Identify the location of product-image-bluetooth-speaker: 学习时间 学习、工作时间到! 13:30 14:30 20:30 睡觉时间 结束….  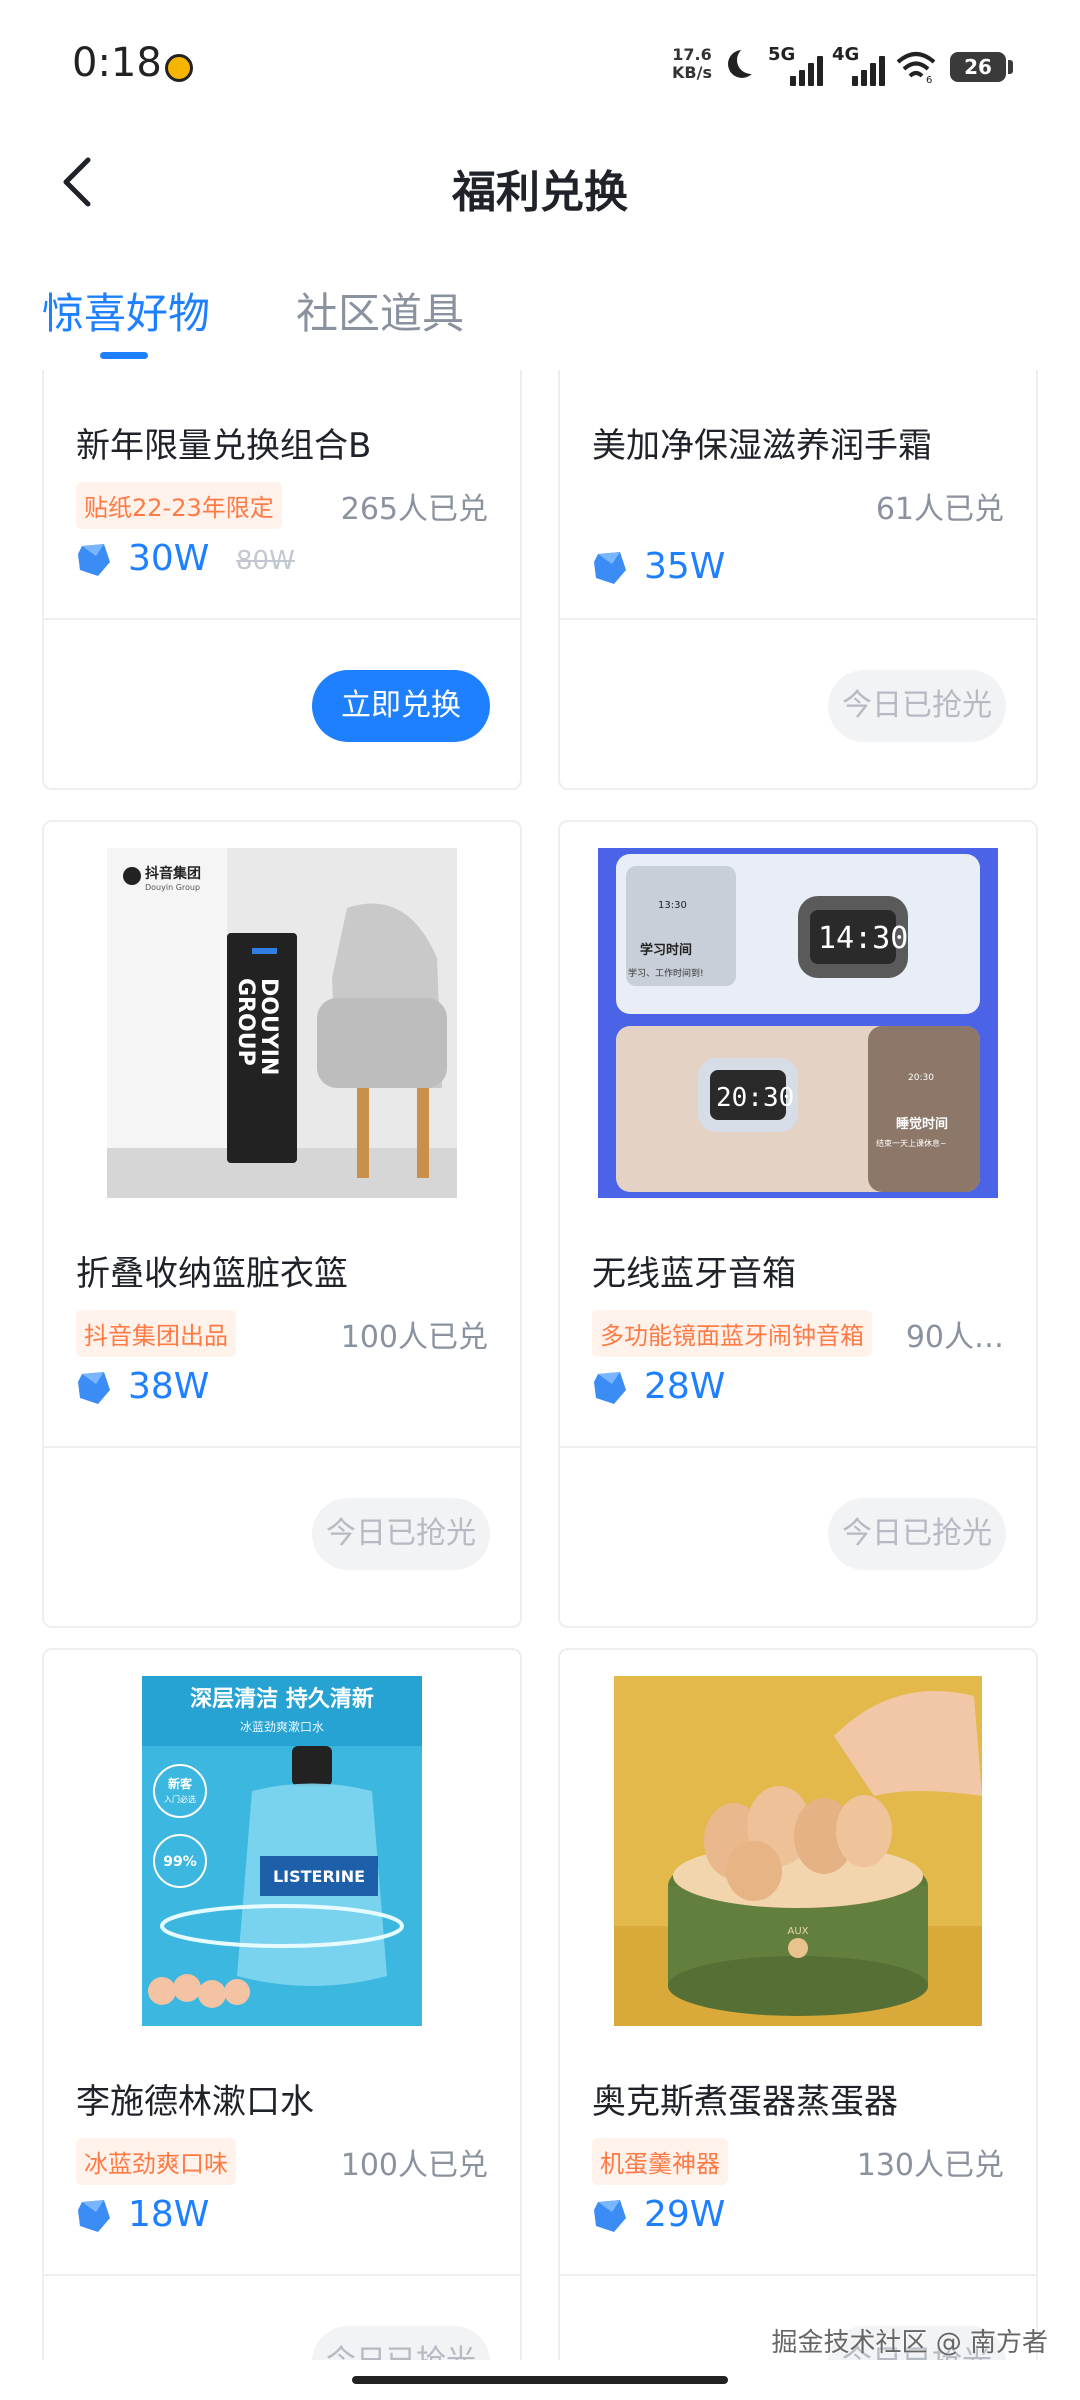
(798, 1023).